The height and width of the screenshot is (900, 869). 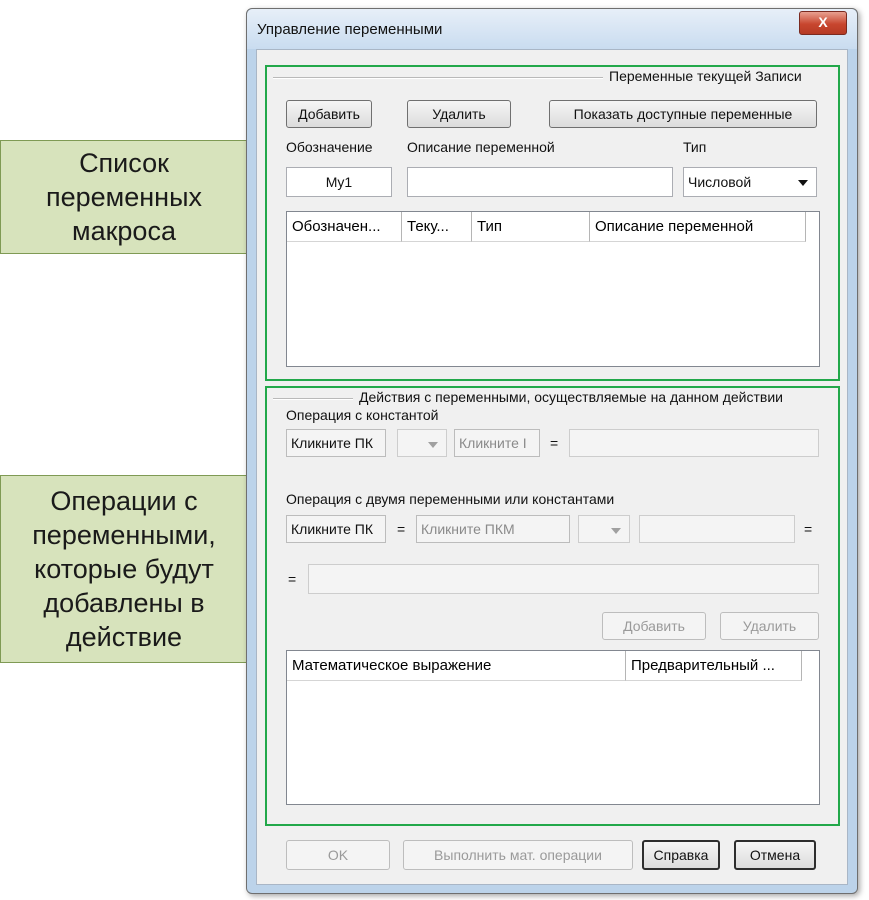 I want to click on const-operand-box: Кликните ПК, so click(x=336, y=443).